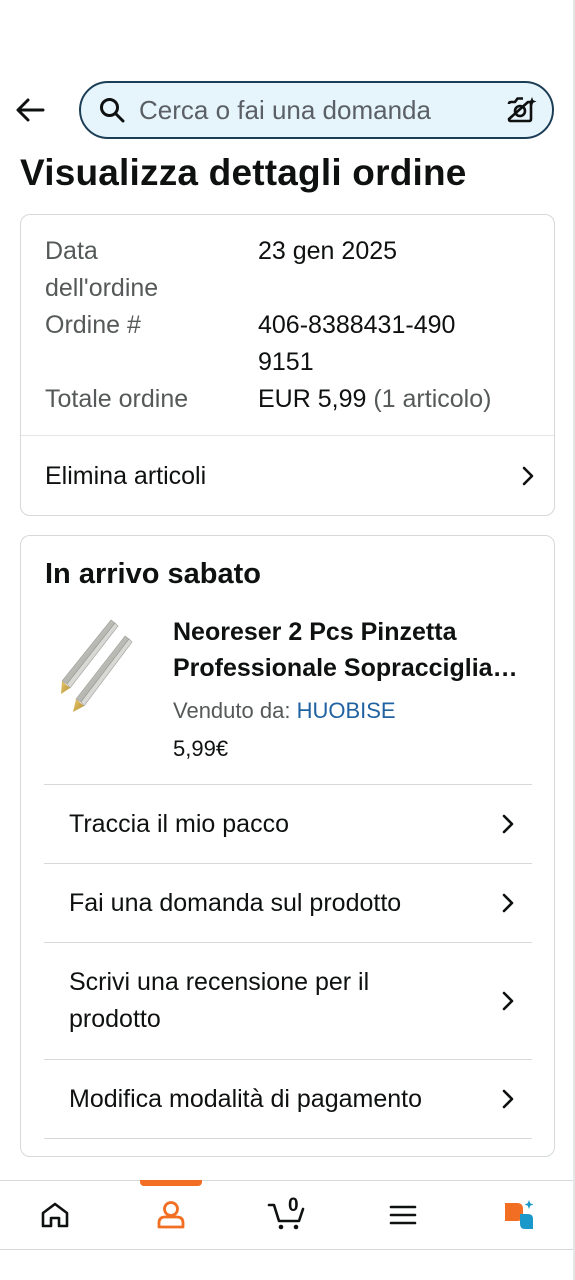  What do you see at coordinates (117, 399) in the screenshot?
I see `order-total-label: Totale ordine` at bounding box center [117, 399].